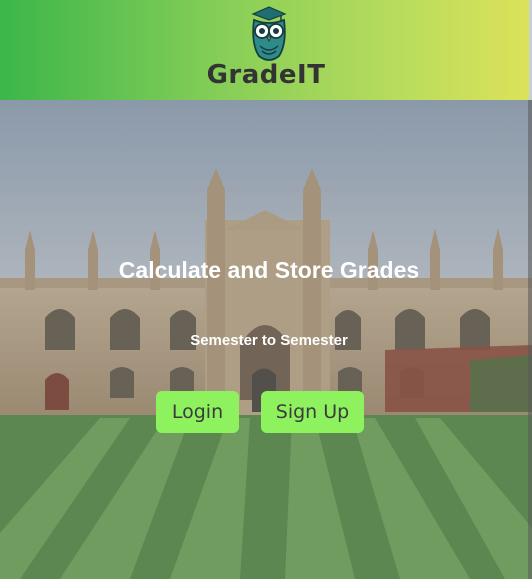 Image resolution: width=532 pixels, height=579 pixels. What do you see at coordinates (266, 75) in the screenshot?
I see `brand-name: GradeIT` at bounding box center [266, 75].